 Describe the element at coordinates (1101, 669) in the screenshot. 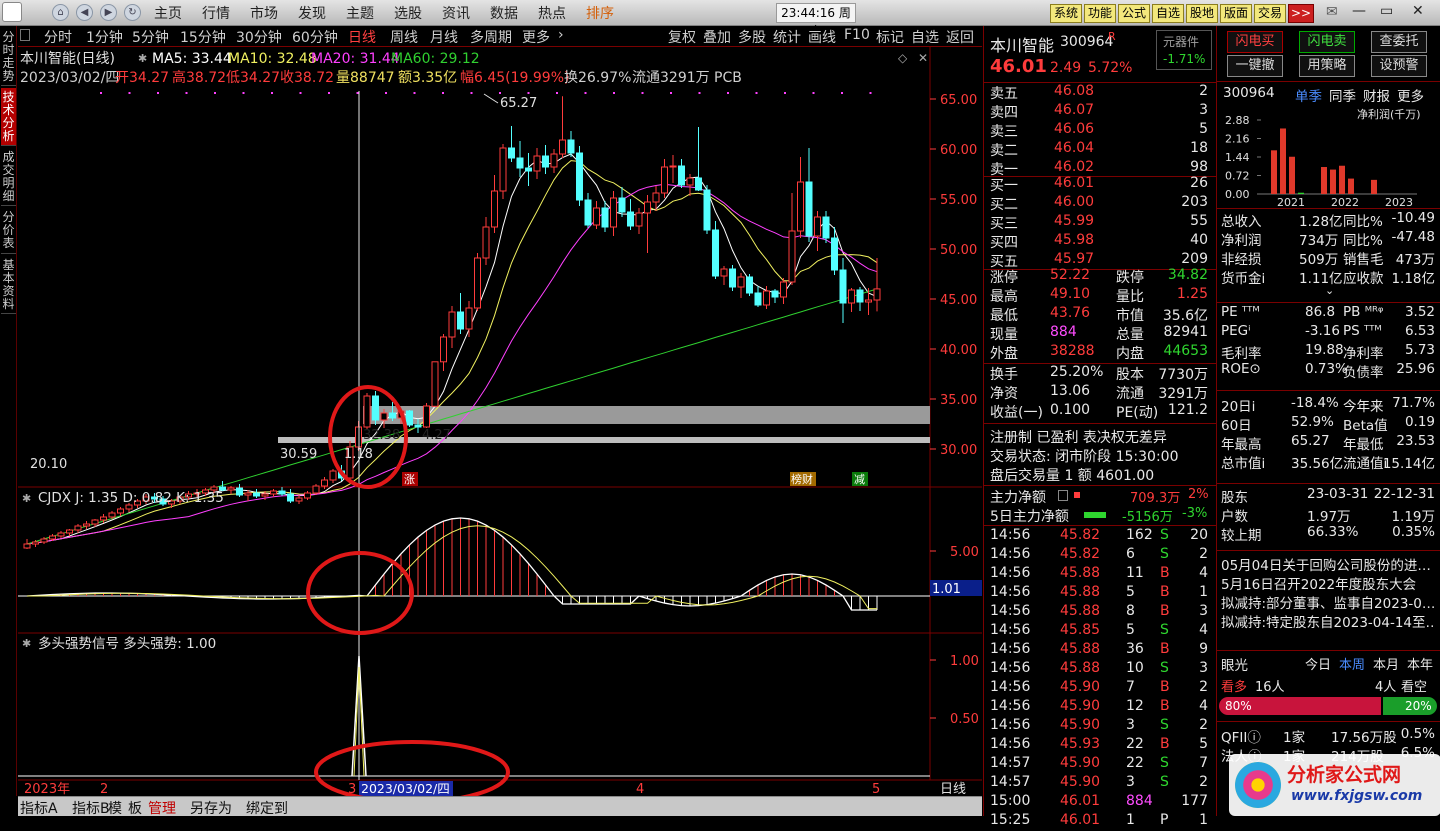

I see `tickrows-row: 14:56 45.88 10 S 3` at that location.